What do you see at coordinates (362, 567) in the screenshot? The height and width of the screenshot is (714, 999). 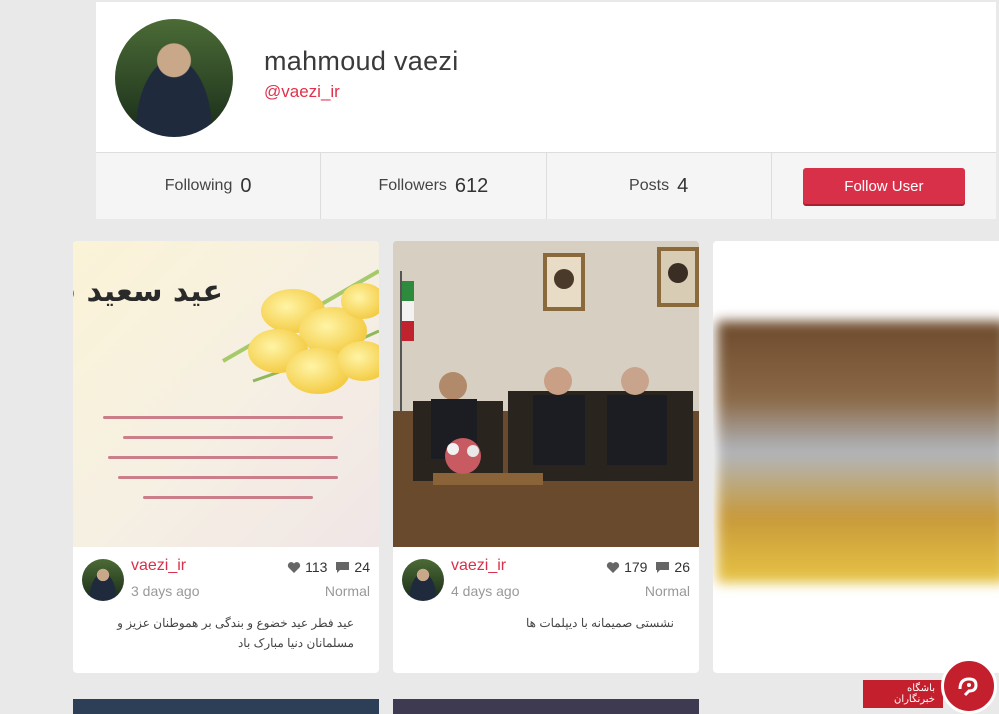 I see `comment-count: 24` at bounding box center [362, 567].